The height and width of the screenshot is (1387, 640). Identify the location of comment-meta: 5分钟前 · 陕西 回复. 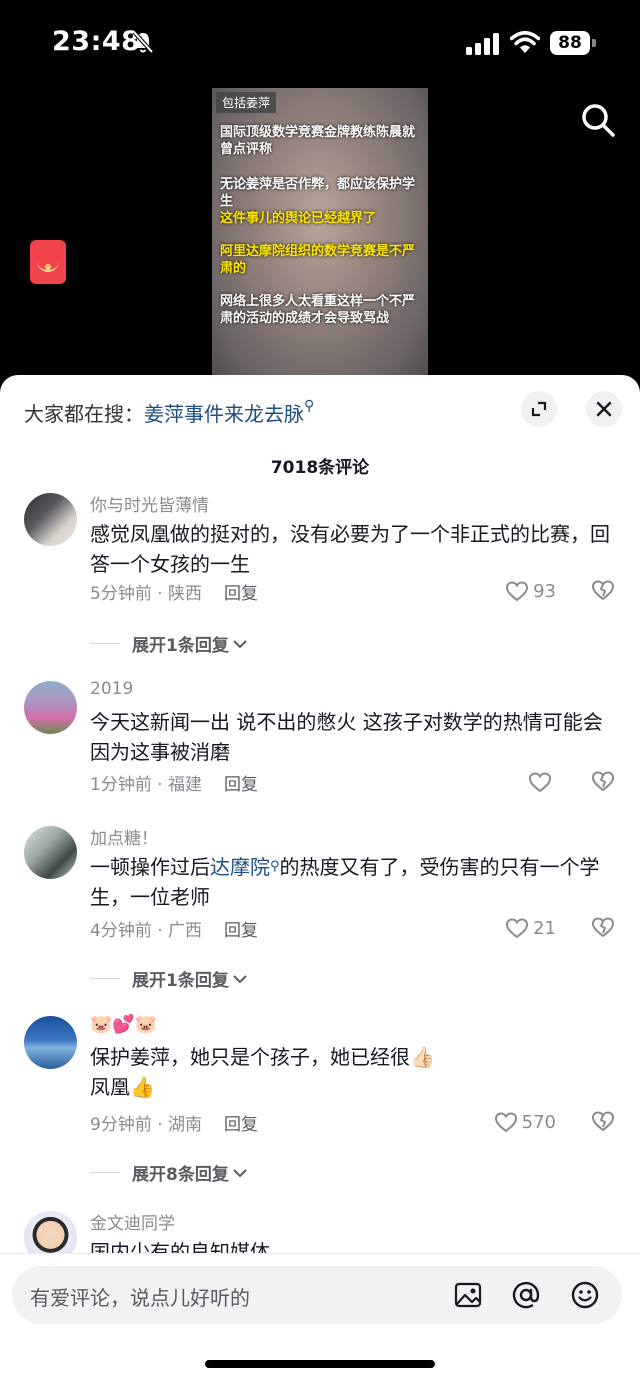
(174, 591).